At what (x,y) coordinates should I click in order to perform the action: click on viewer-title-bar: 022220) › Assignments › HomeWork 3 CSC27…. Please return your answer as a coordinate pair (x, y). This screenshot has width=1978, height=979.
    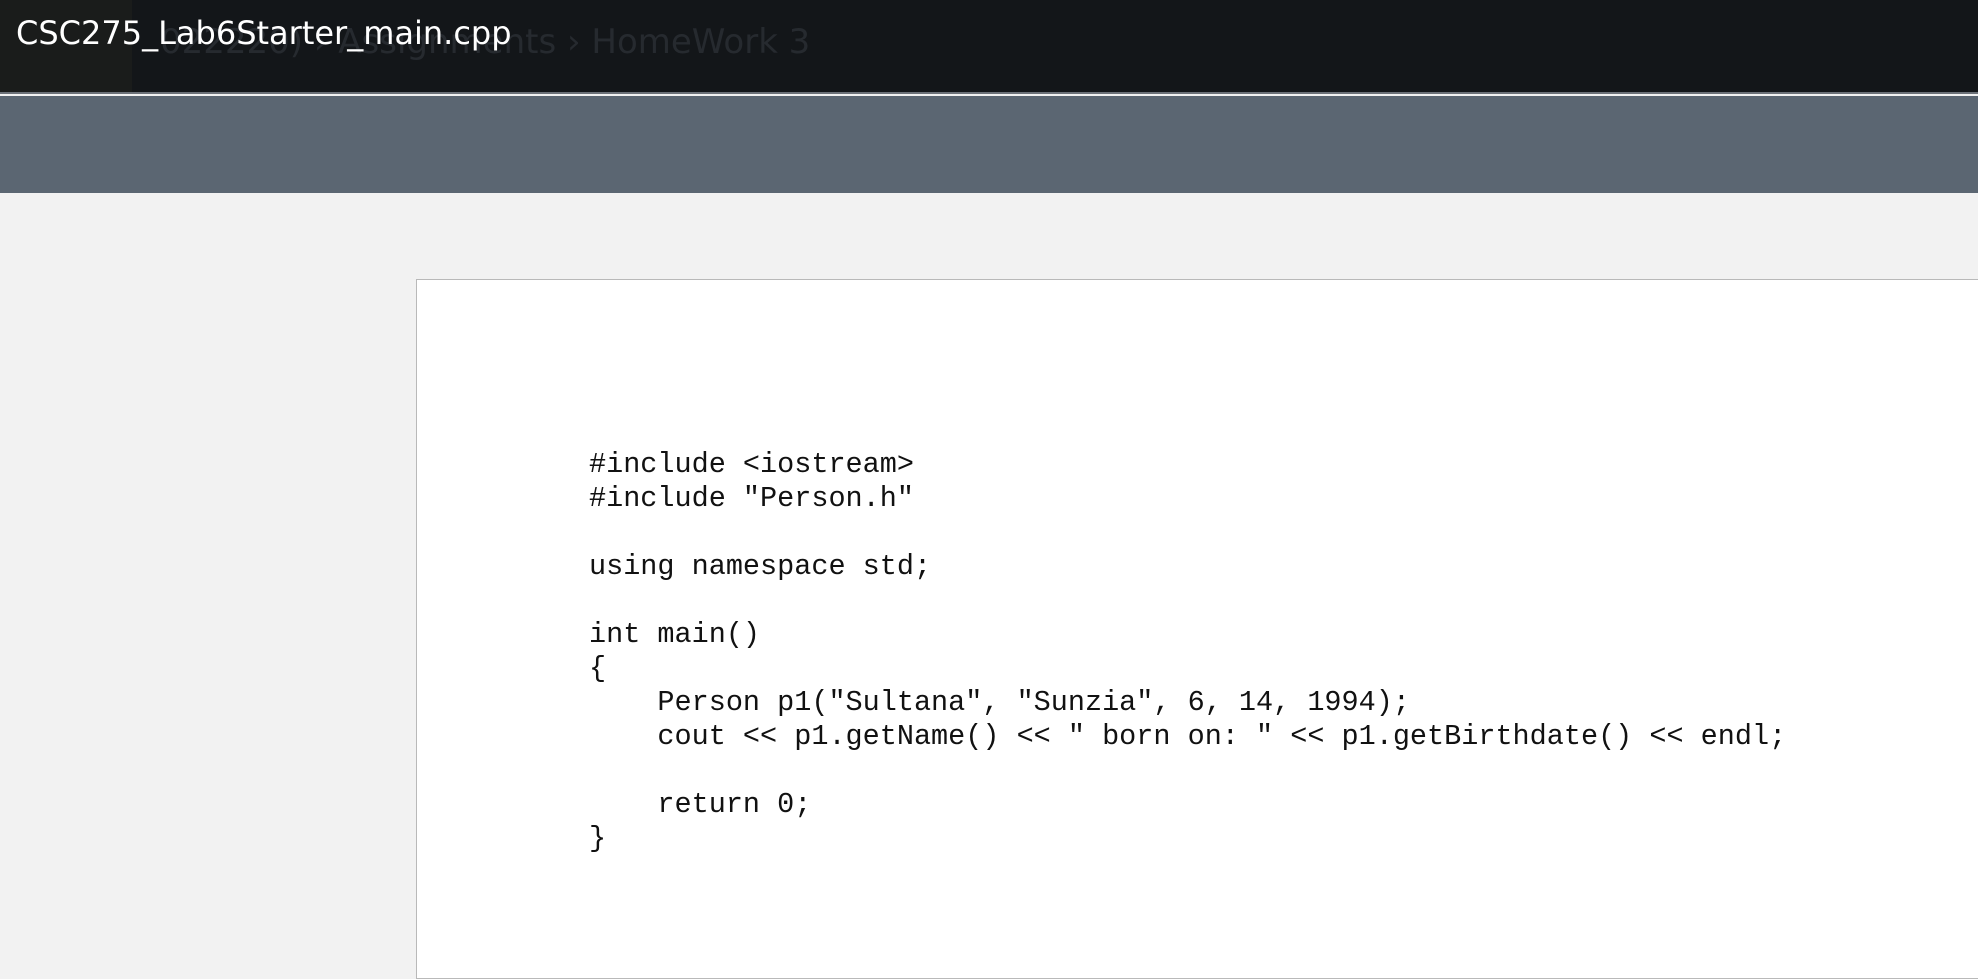
    Looking at the image, I should click on (989, 47).